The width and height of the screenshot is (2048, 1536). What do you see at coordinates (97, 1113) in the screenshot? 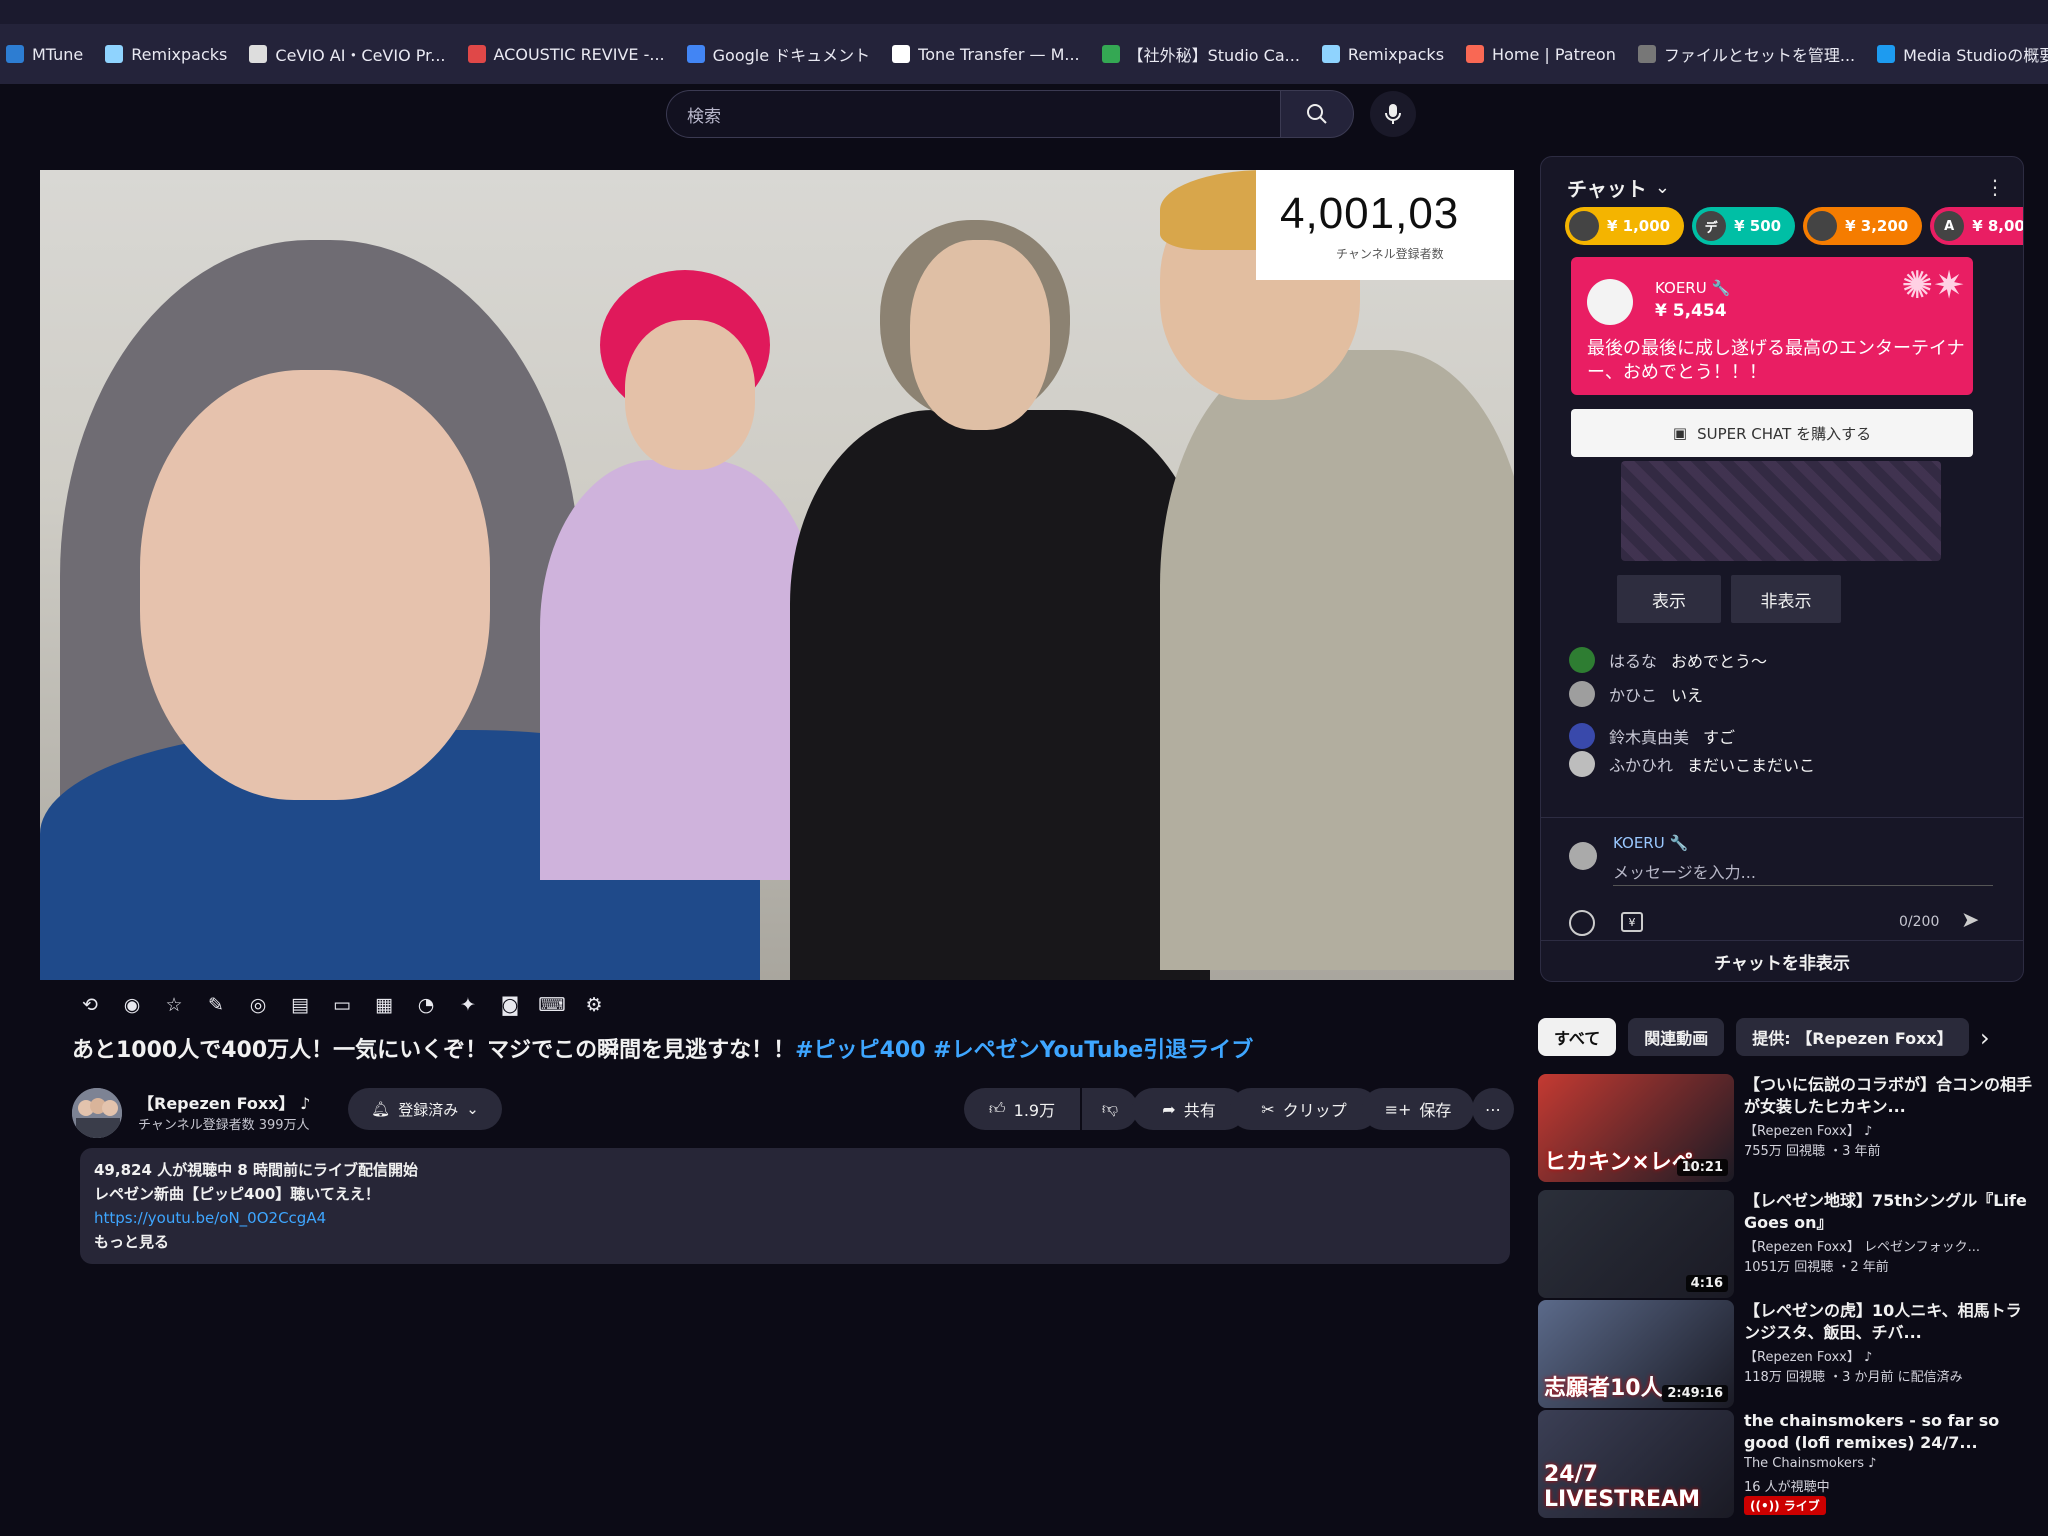
I see `channel-avatar` at bounding box center [97, 1113].